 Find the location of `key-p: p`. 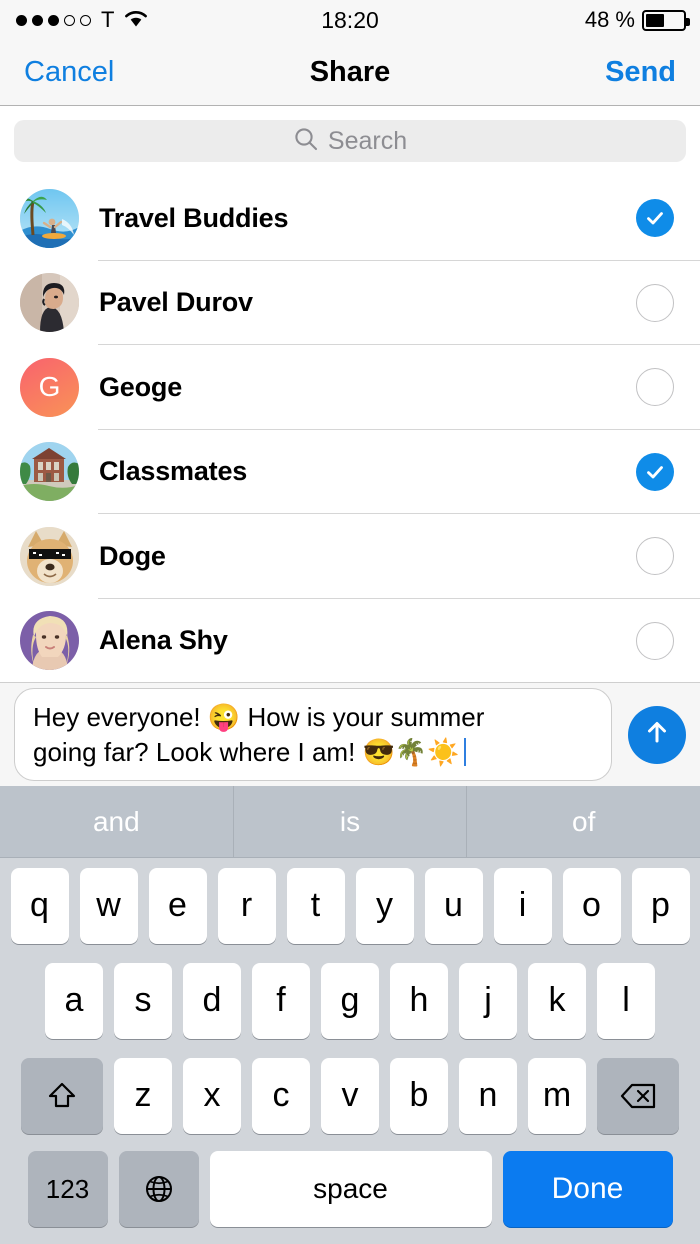

key-p: p is located at coordinates (660, 905).